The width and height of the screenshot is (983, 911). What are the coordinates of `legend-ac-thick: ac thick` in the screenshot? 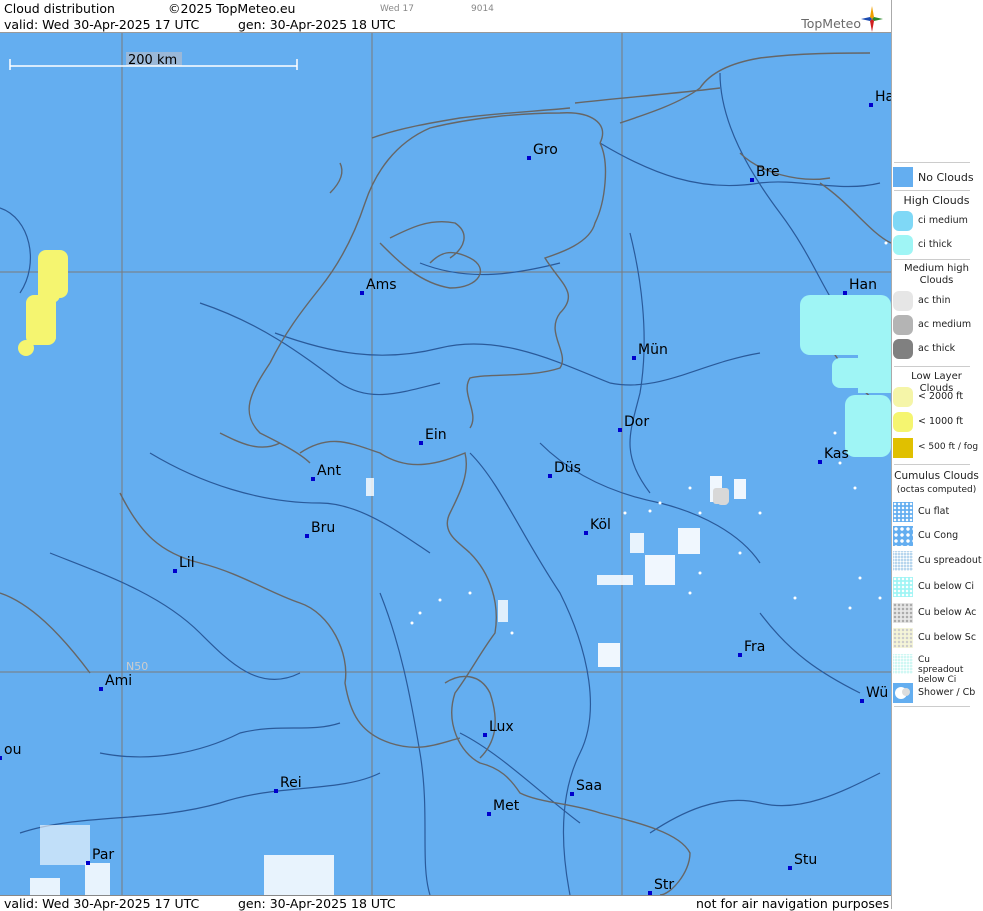 It's located at (938, 349).